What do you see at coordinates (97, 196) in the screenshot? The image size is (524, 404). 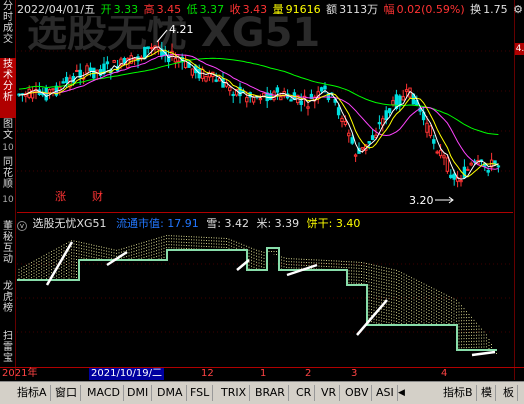 I see `tag-finance: 财` at bounding box center [97, 196].